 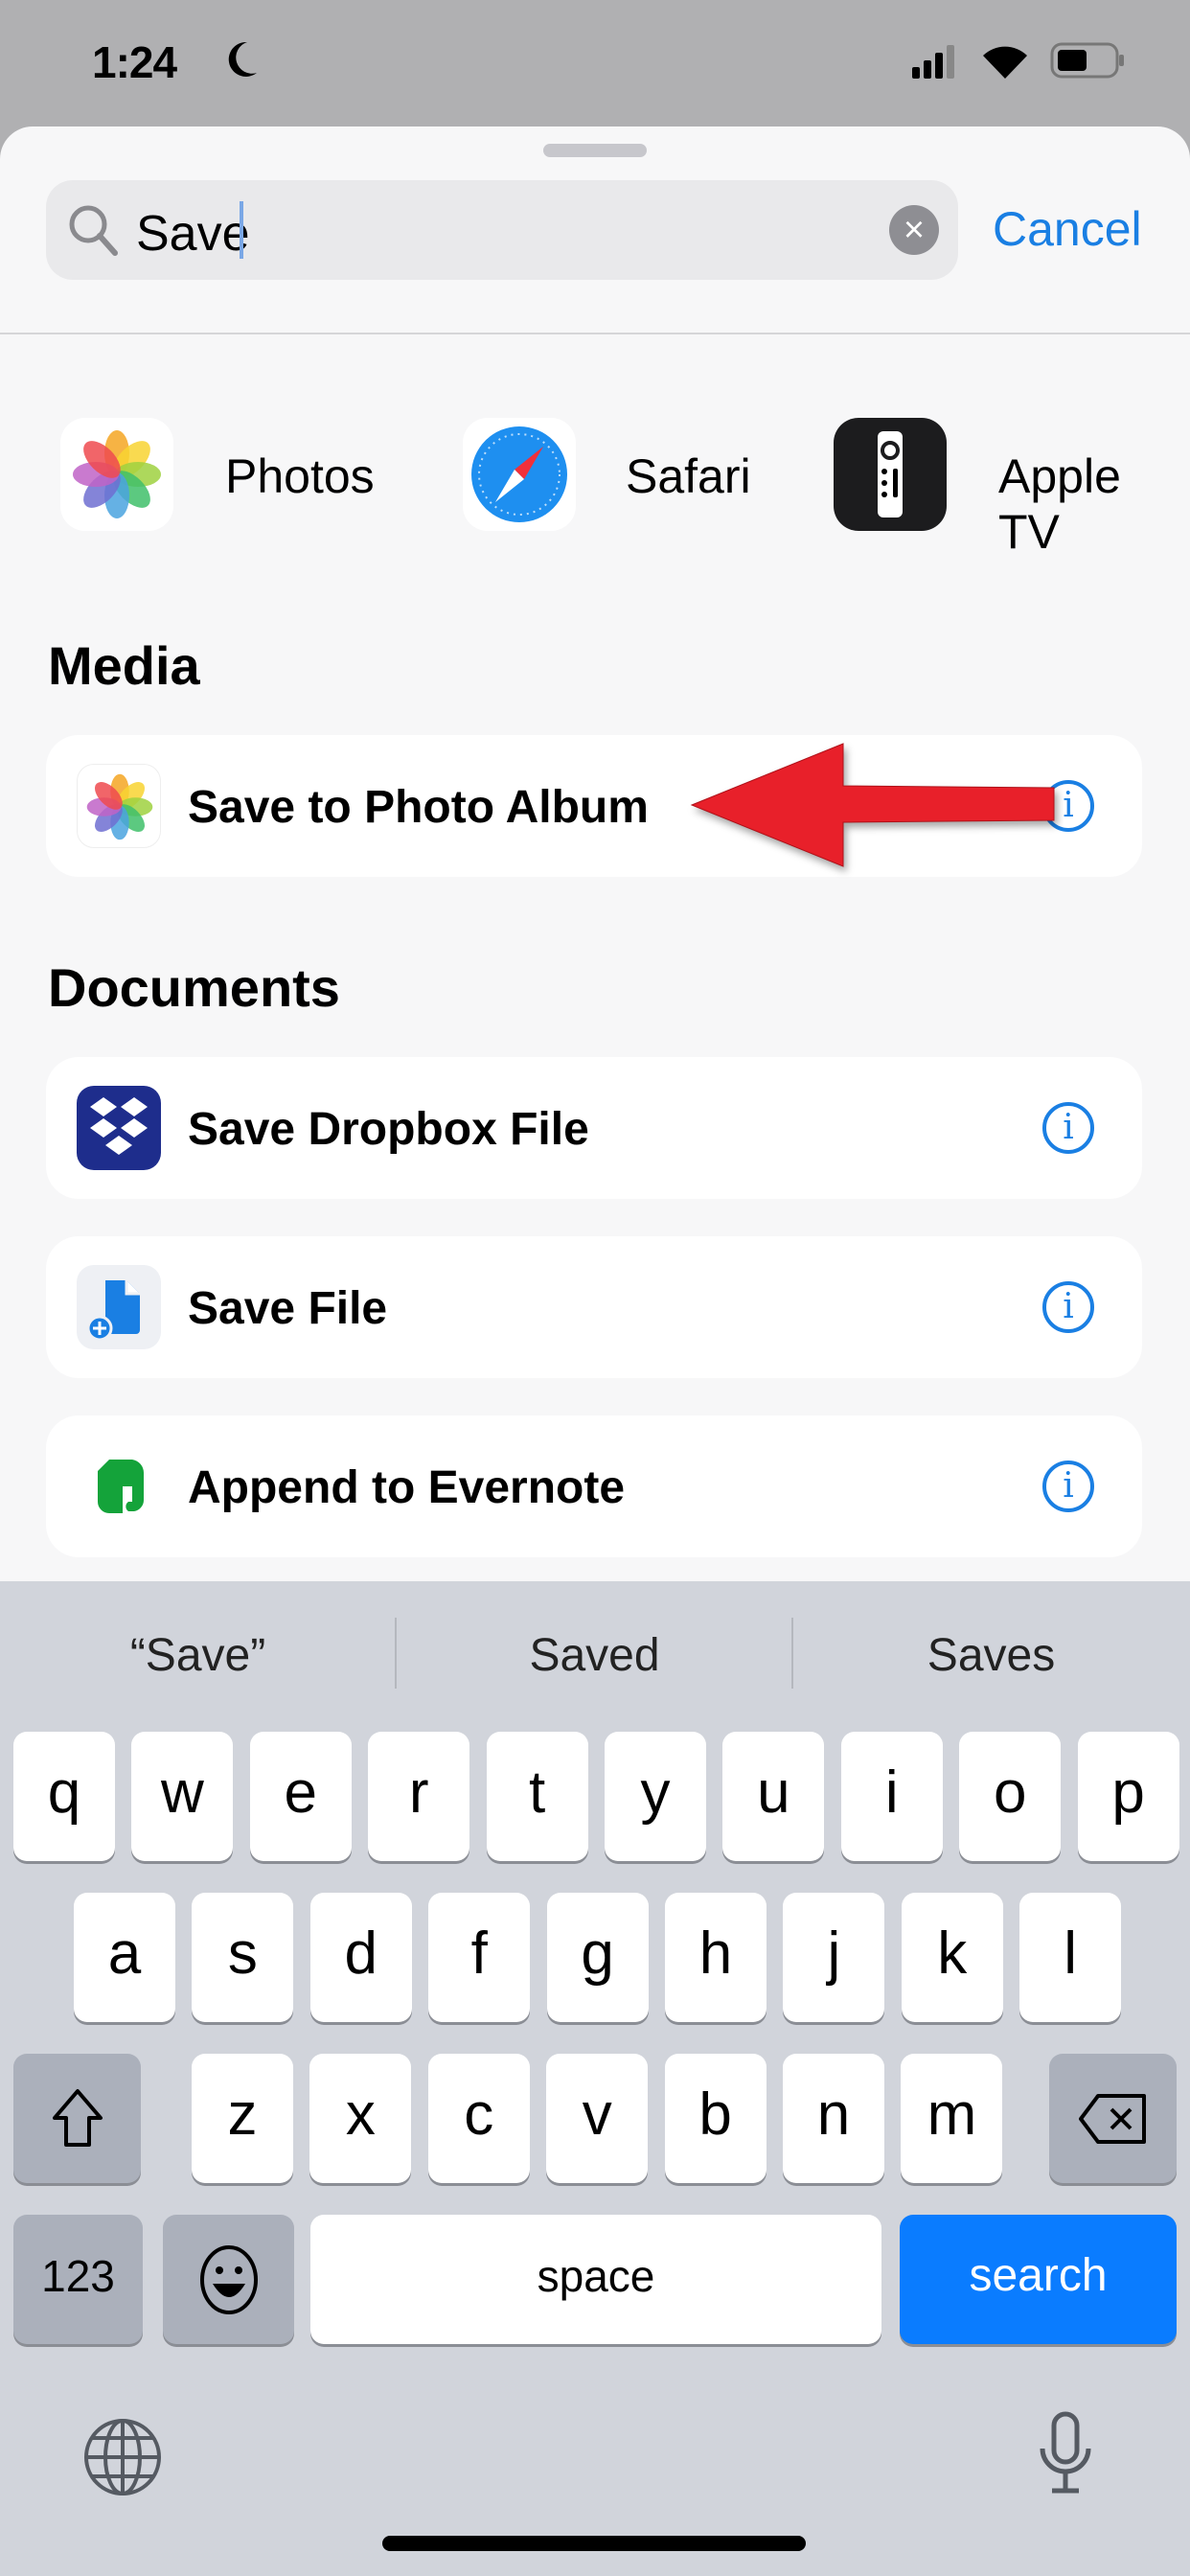 What do you see at coordinates (243, 59) in the screenshot?
I see `moon-icon` at bounding box center [243, 59].